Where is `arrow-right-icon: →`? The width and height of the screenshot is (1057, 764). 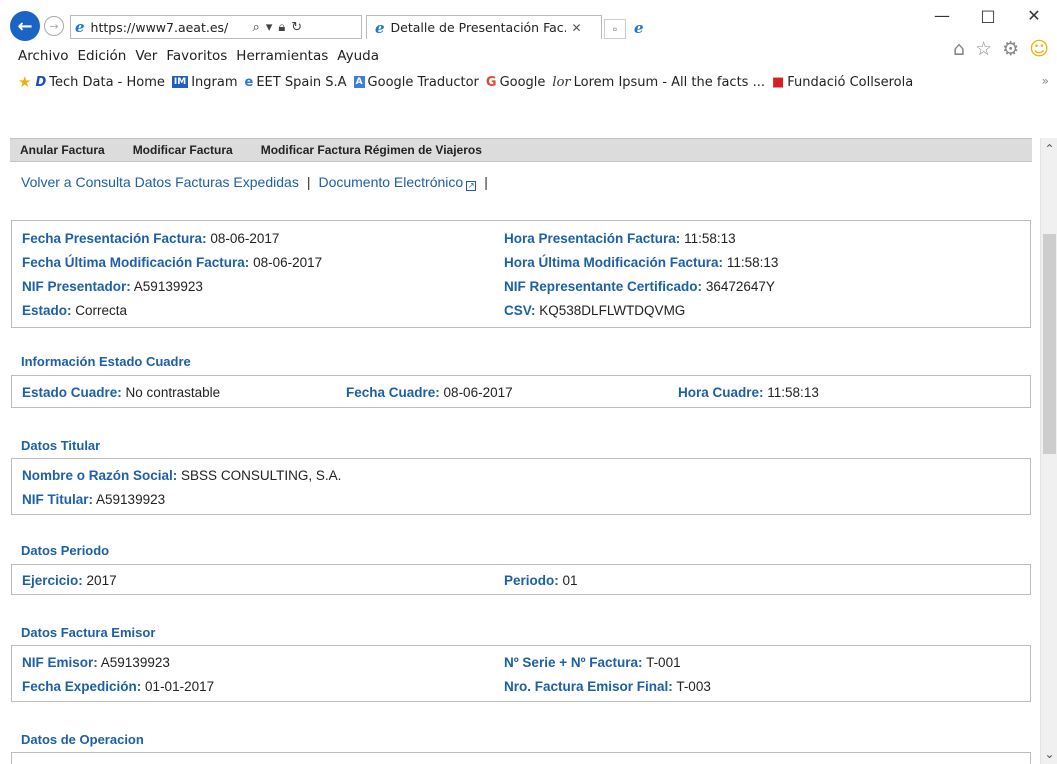 arrow-right-icon: → is located at coordinates (54, 26).